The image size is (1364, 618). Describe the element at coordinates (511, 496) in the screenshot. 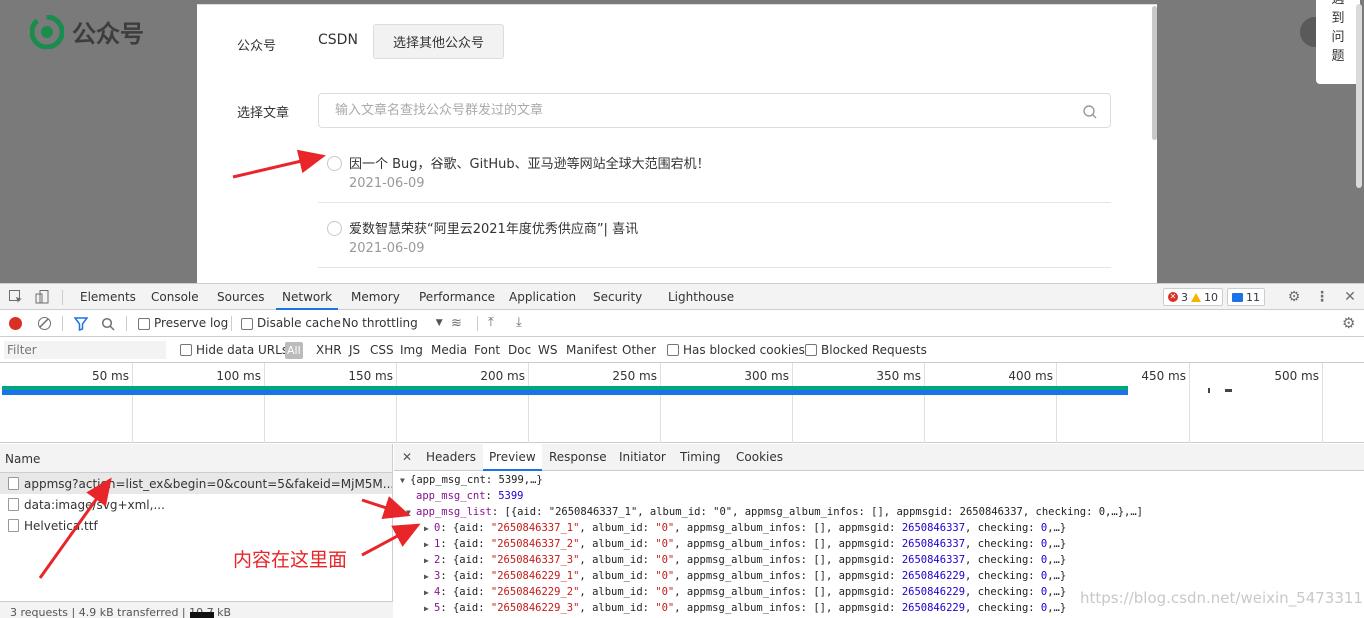

I see `json-value: 5399` at that location.